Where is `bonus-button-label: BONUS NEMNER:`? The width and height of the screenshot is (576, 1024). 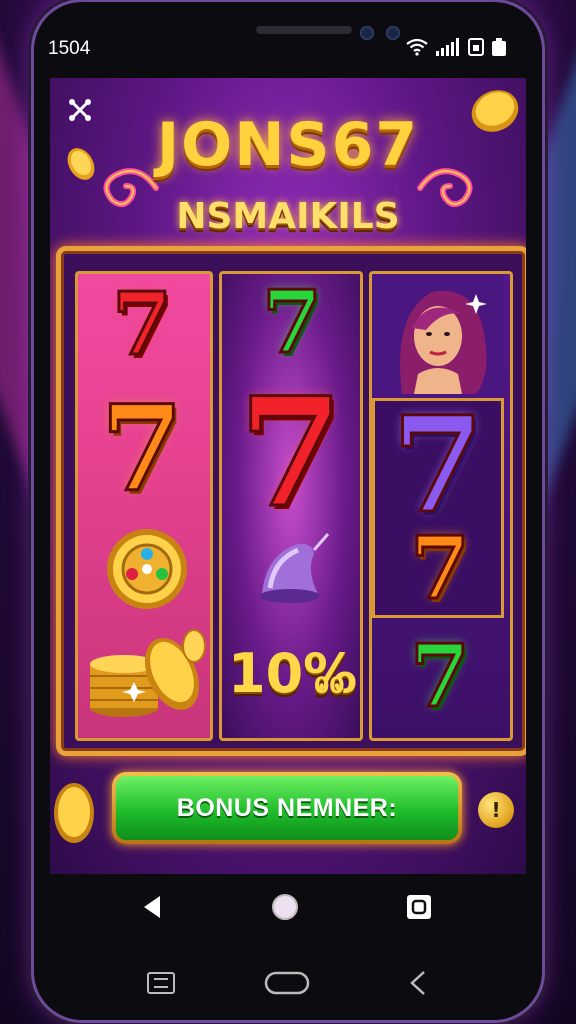 bonus-button-label: BONUS NEMNER: is located at coordinates (287, 807).